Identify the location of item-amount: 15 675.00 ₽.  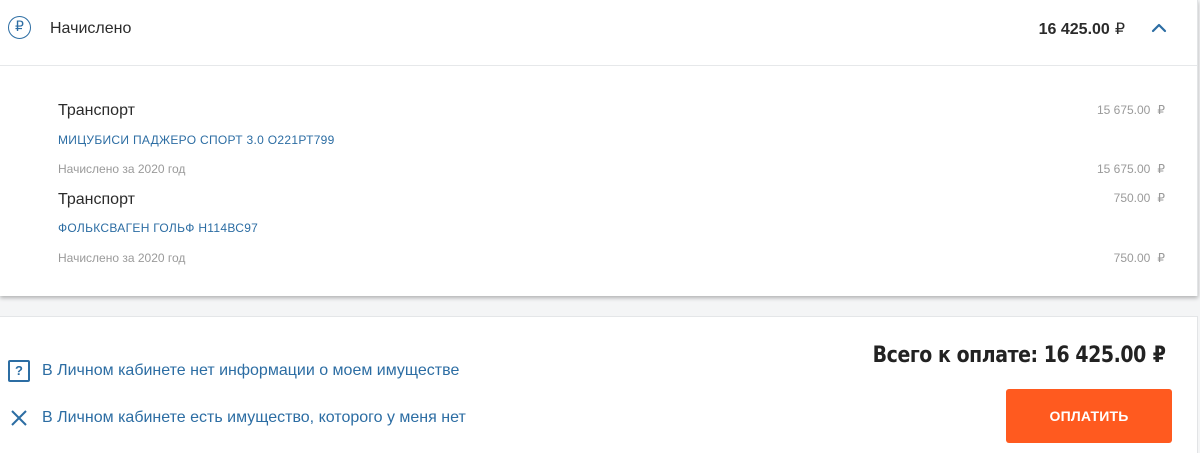
(1131, 110).